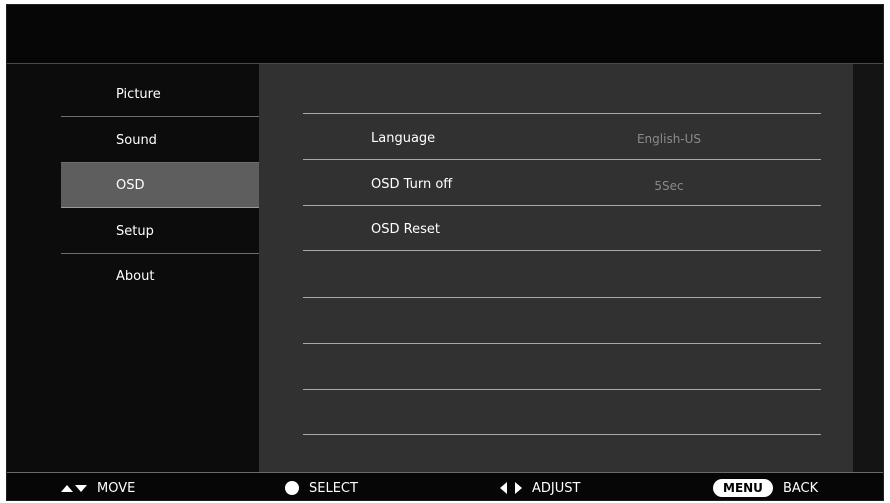 The image size is (890, 503). Describe the element at coordinates (405, 229) in the screenshot. I see `setting-label: OSD Reset` at that location.